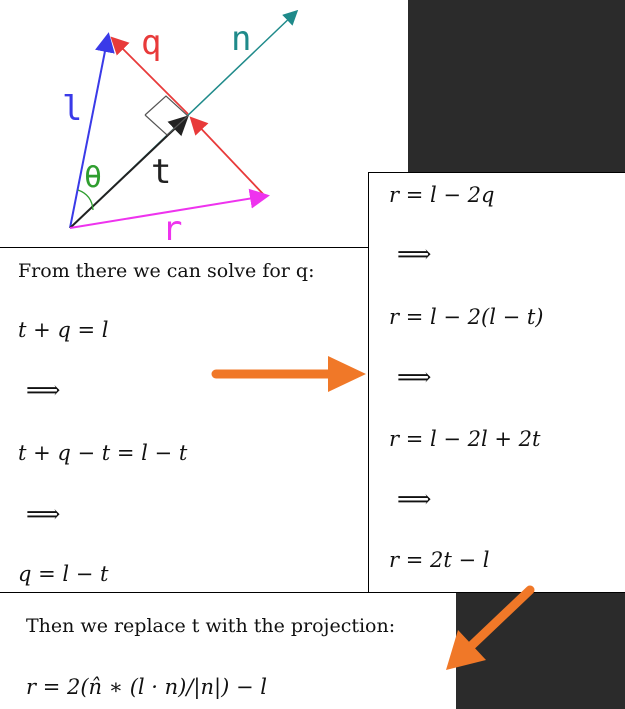 The width and height of the screenshot is (625, 709). What do you see at coordinates (151, 43) in the screenshot?
I see `label-q: q` at bounding box center [151, 43].